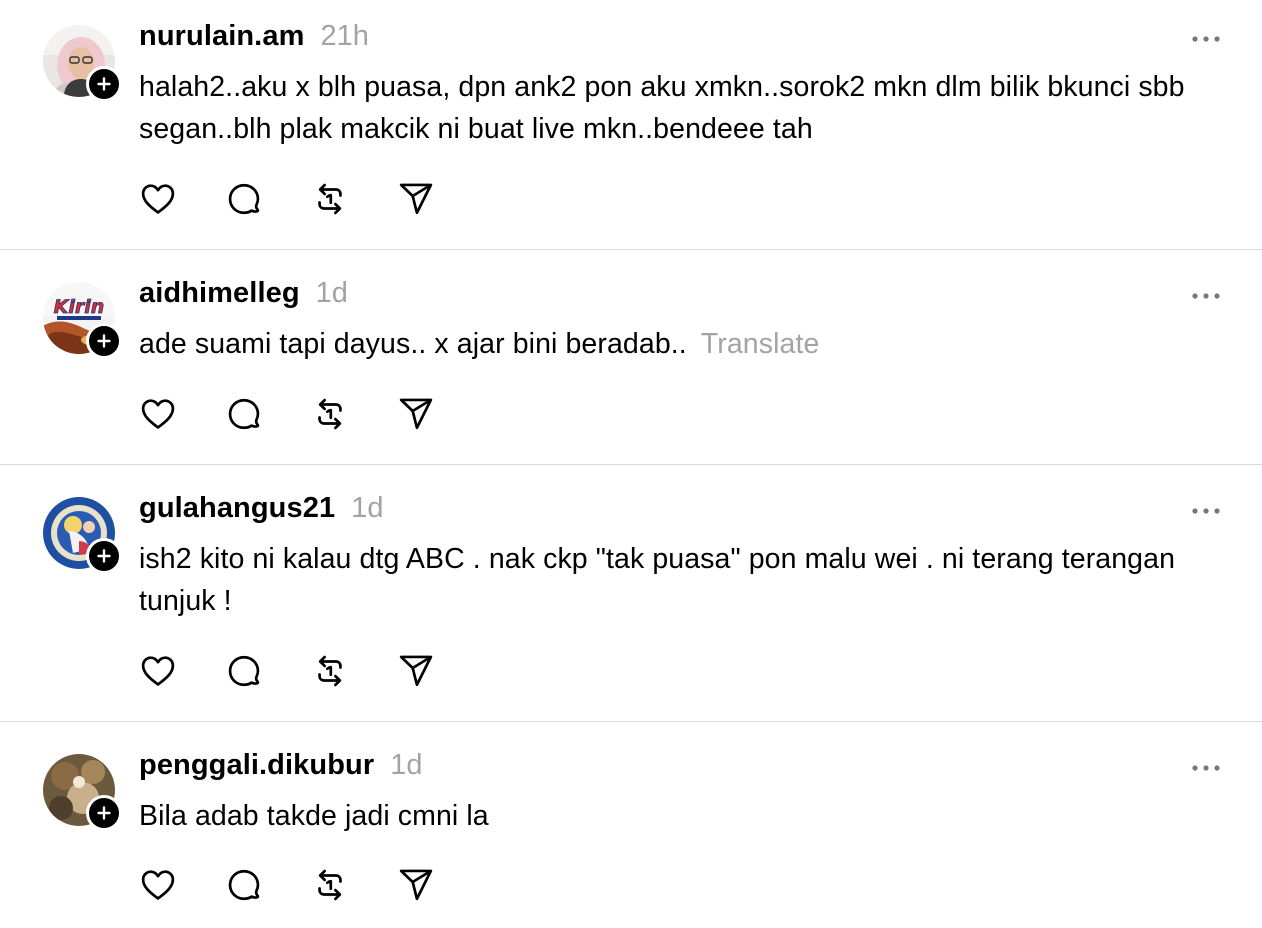 The height and width of the screenshot is (928, 1262). I want to click on username: gulahangus21, so click(237, 508).